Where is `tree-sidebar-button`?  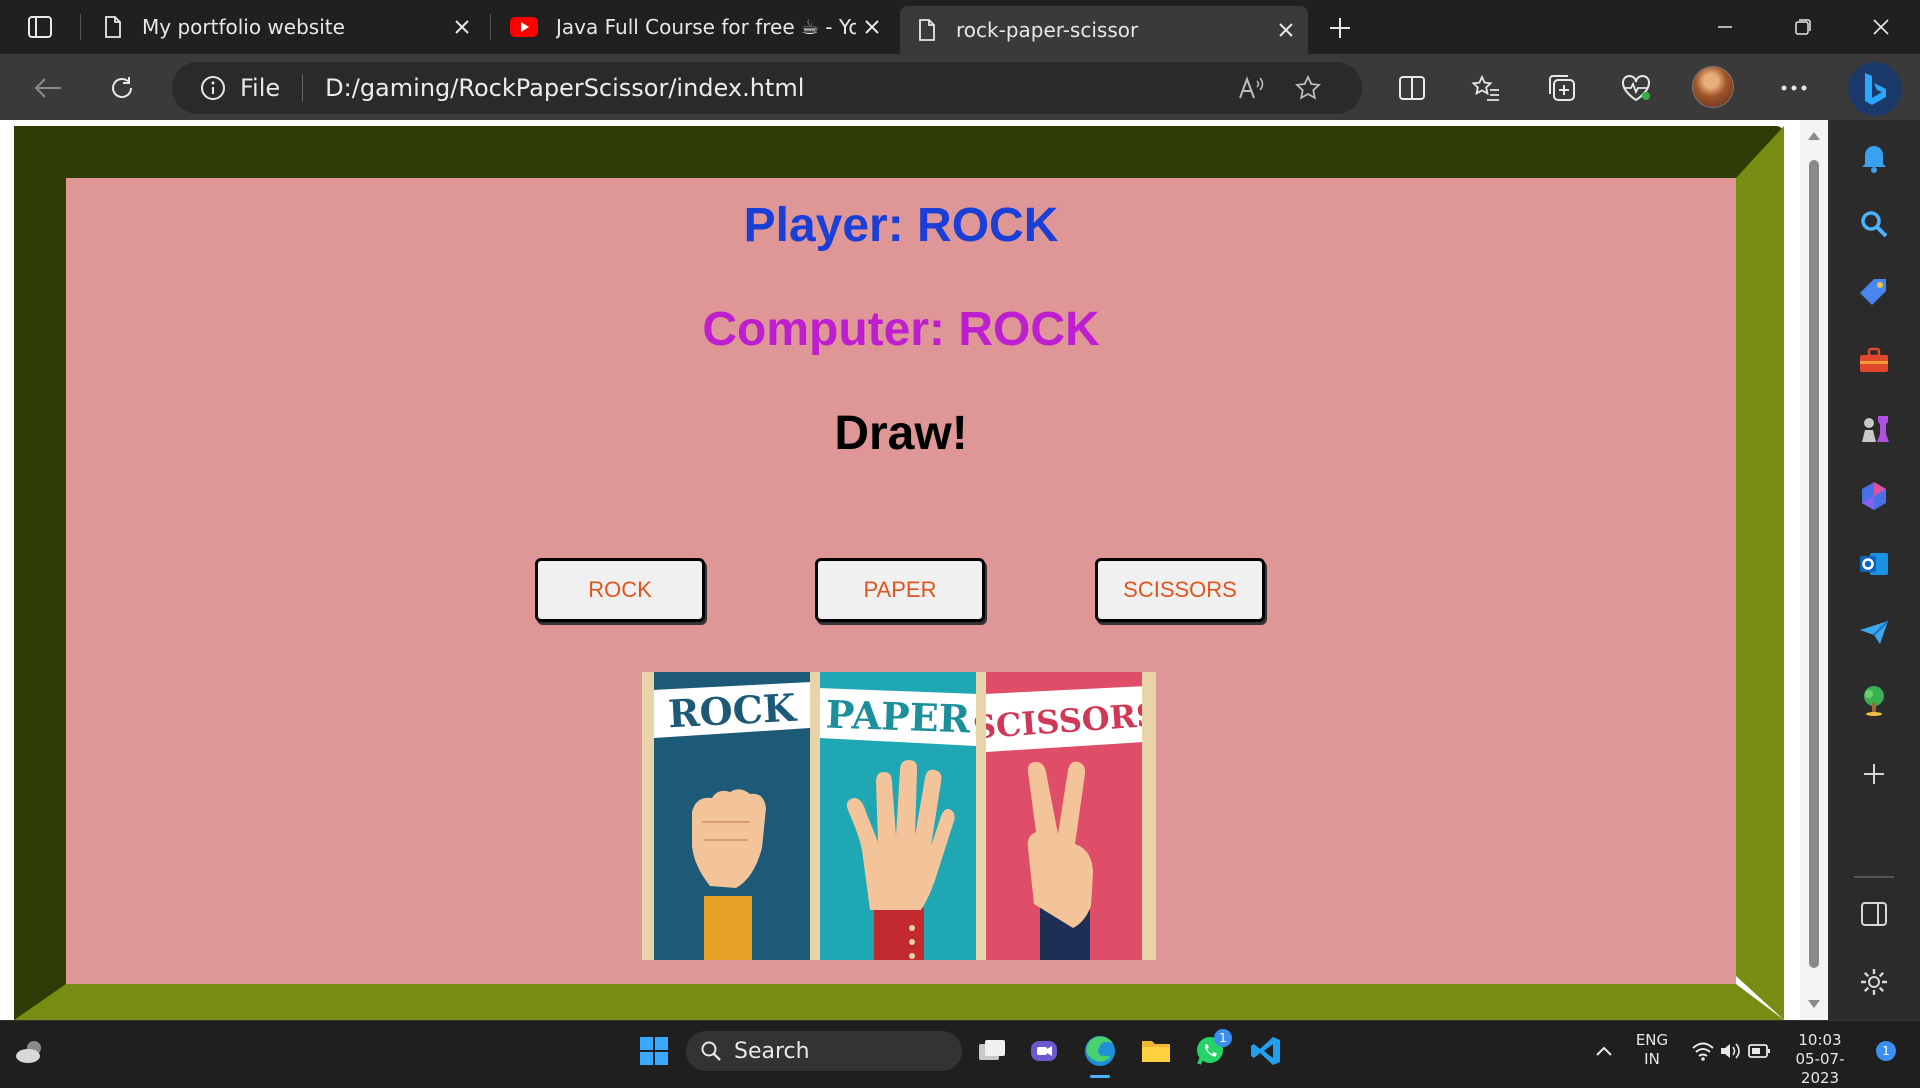 tree-sidebar-button is located at coordinates (1874, 700).